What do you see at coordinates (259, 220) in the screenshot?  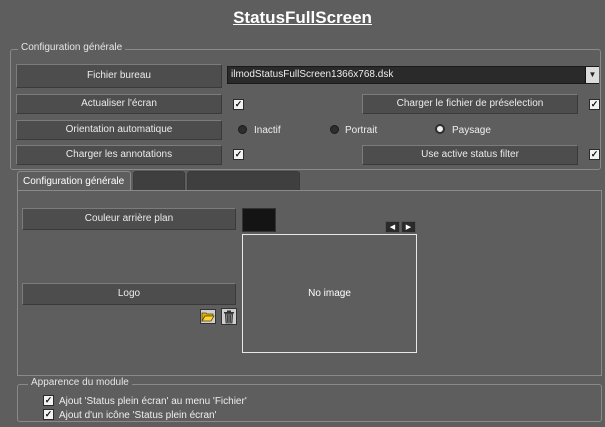 I see `background-color-swatch` at bounding box center [259, 220].